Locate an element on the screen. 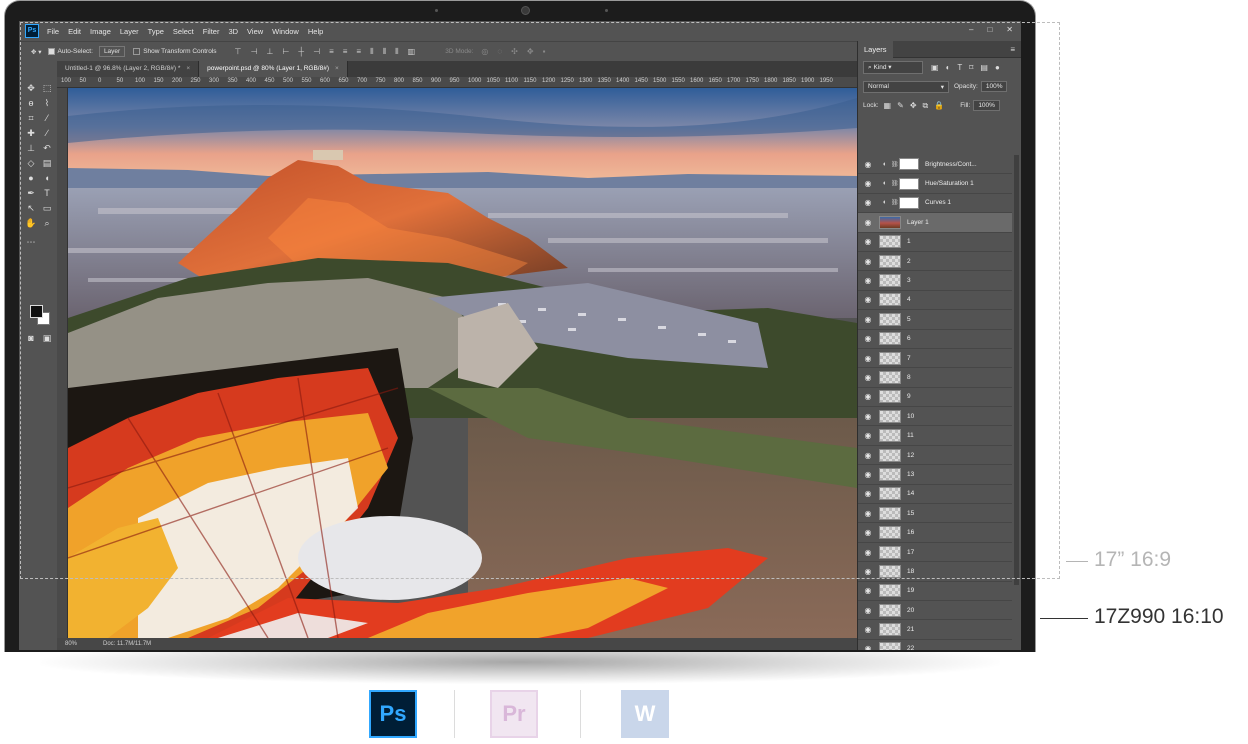  auto-select-checkbox is located at coordinates (51, 51).